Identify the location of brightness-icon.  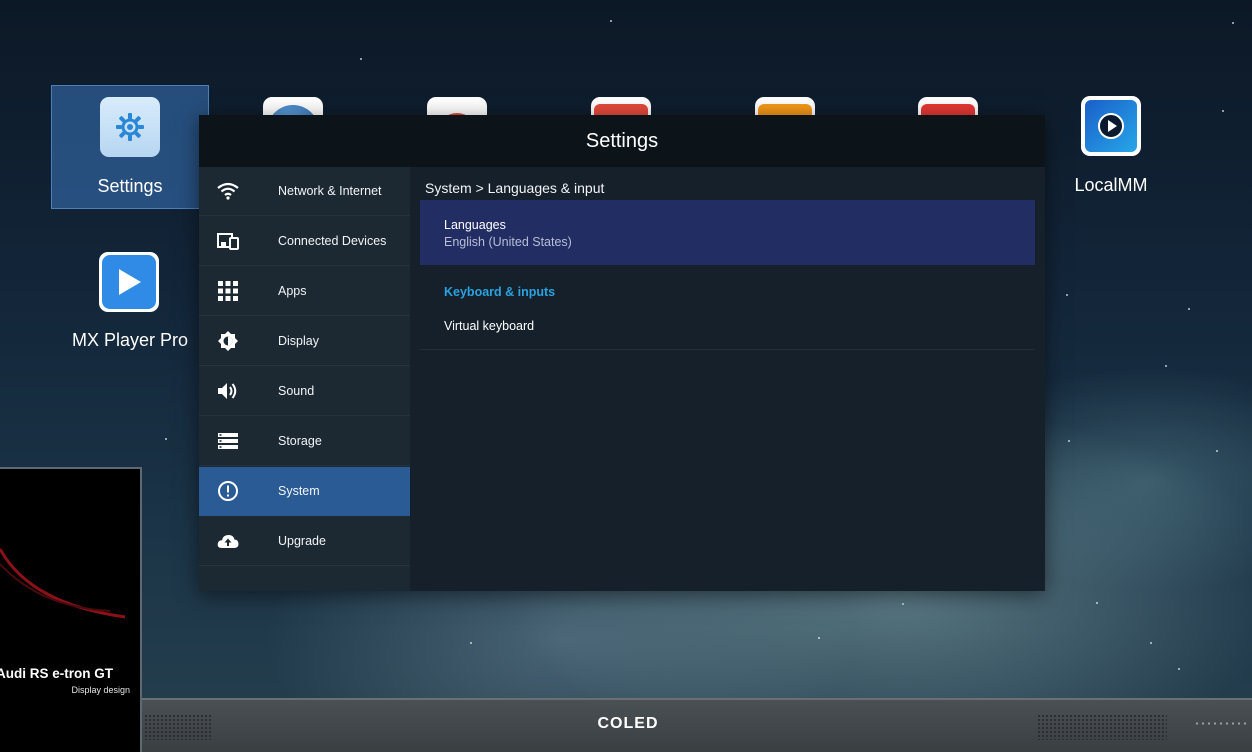
(228, 341).